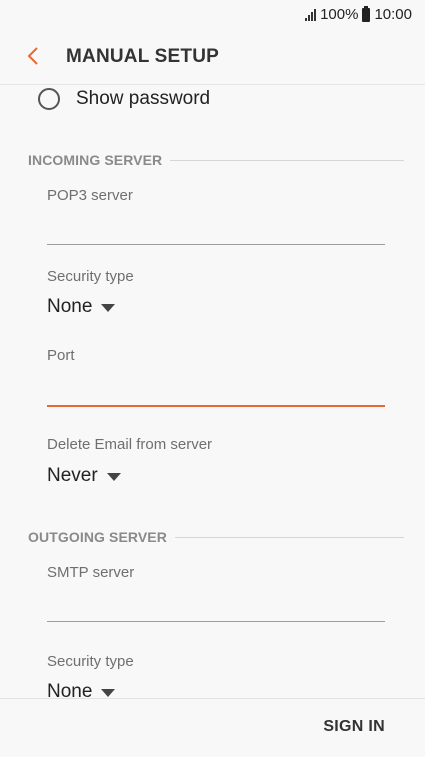  I want to click on status-bar: 100% 10:00, so click(212, 15).